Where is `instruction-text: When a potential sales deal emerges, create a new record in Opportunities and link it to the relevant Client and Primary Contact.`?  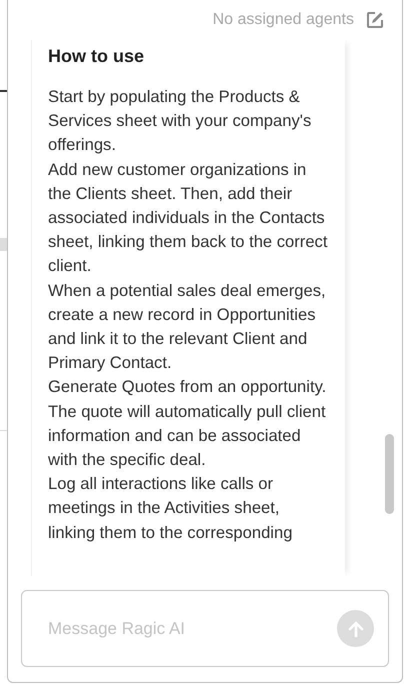
instruction-text: When a potential sales deal emerges, create a new record in Opportunities and link it to the relevant Client and Primary Contact. is located at coordinates (187, 327).